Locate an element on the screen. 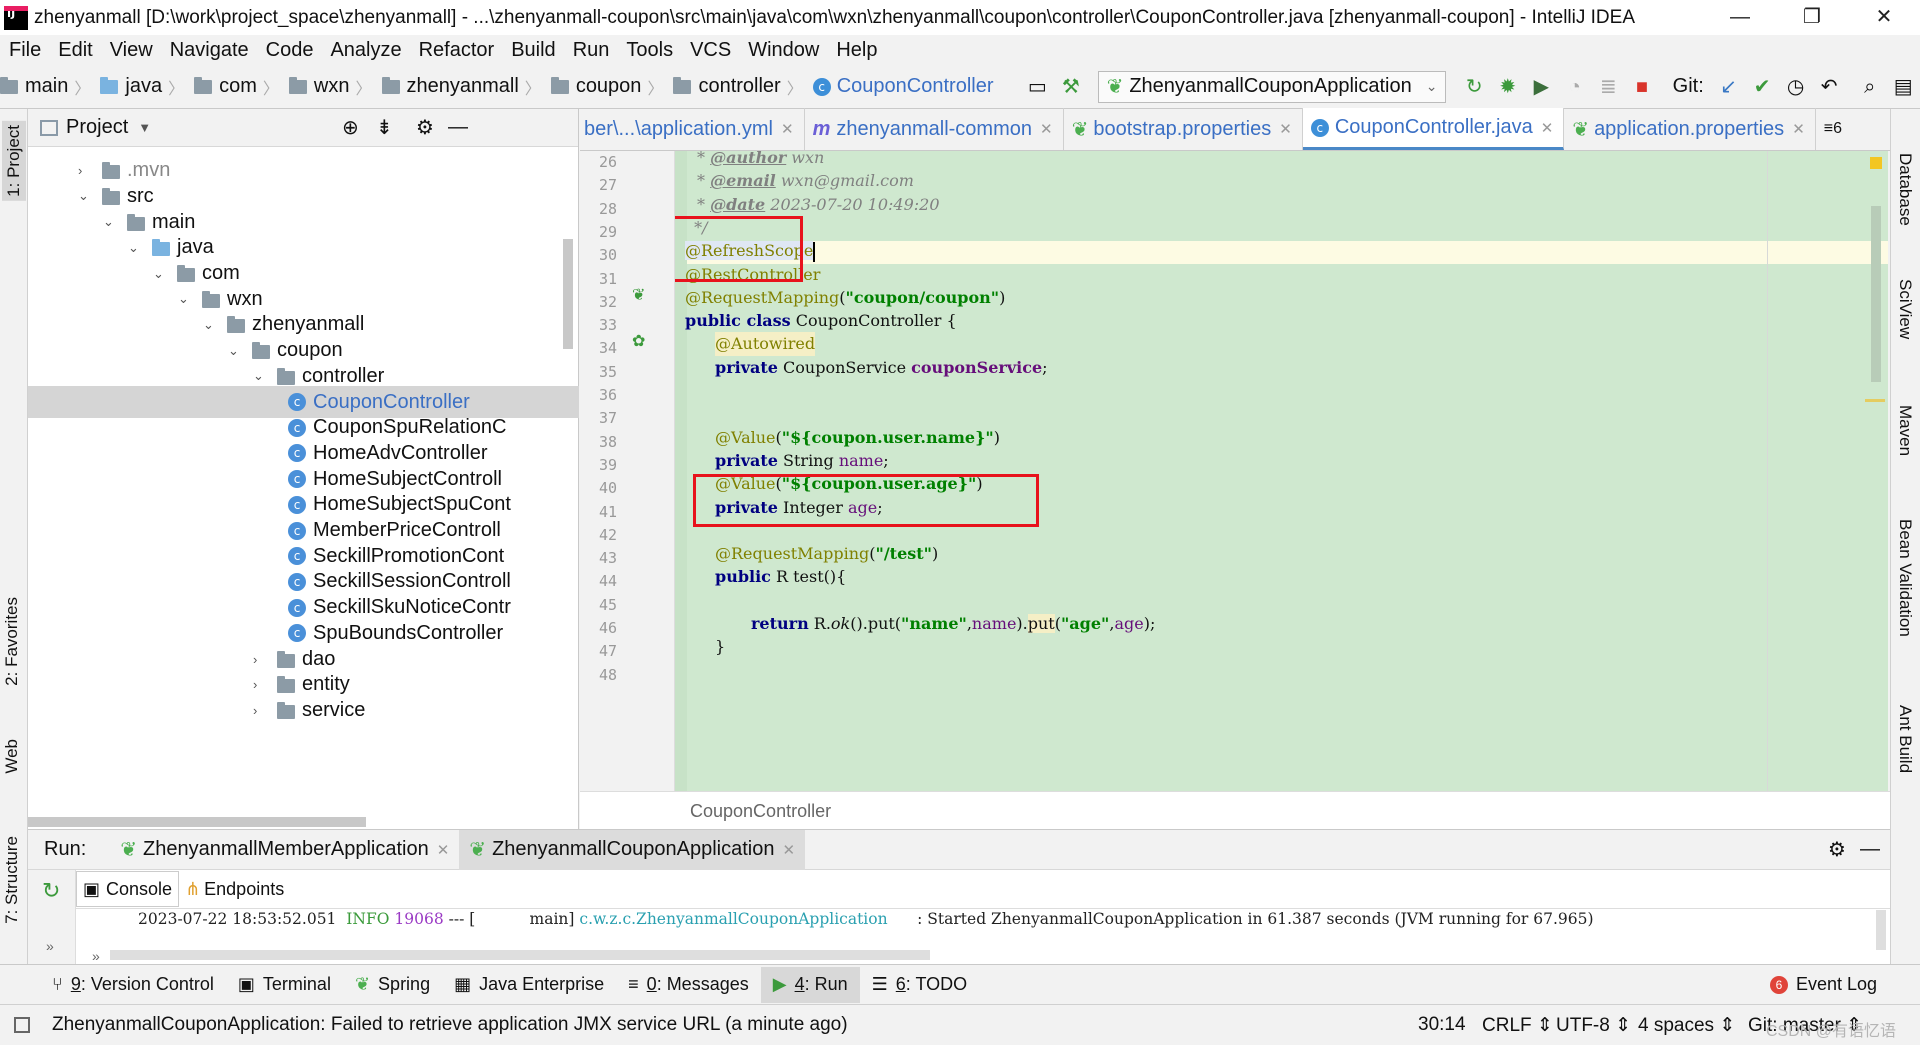 The width and height of the screenshot is (1920, 1045). restore-button: ❐ is located at coordinates (1812, 17).